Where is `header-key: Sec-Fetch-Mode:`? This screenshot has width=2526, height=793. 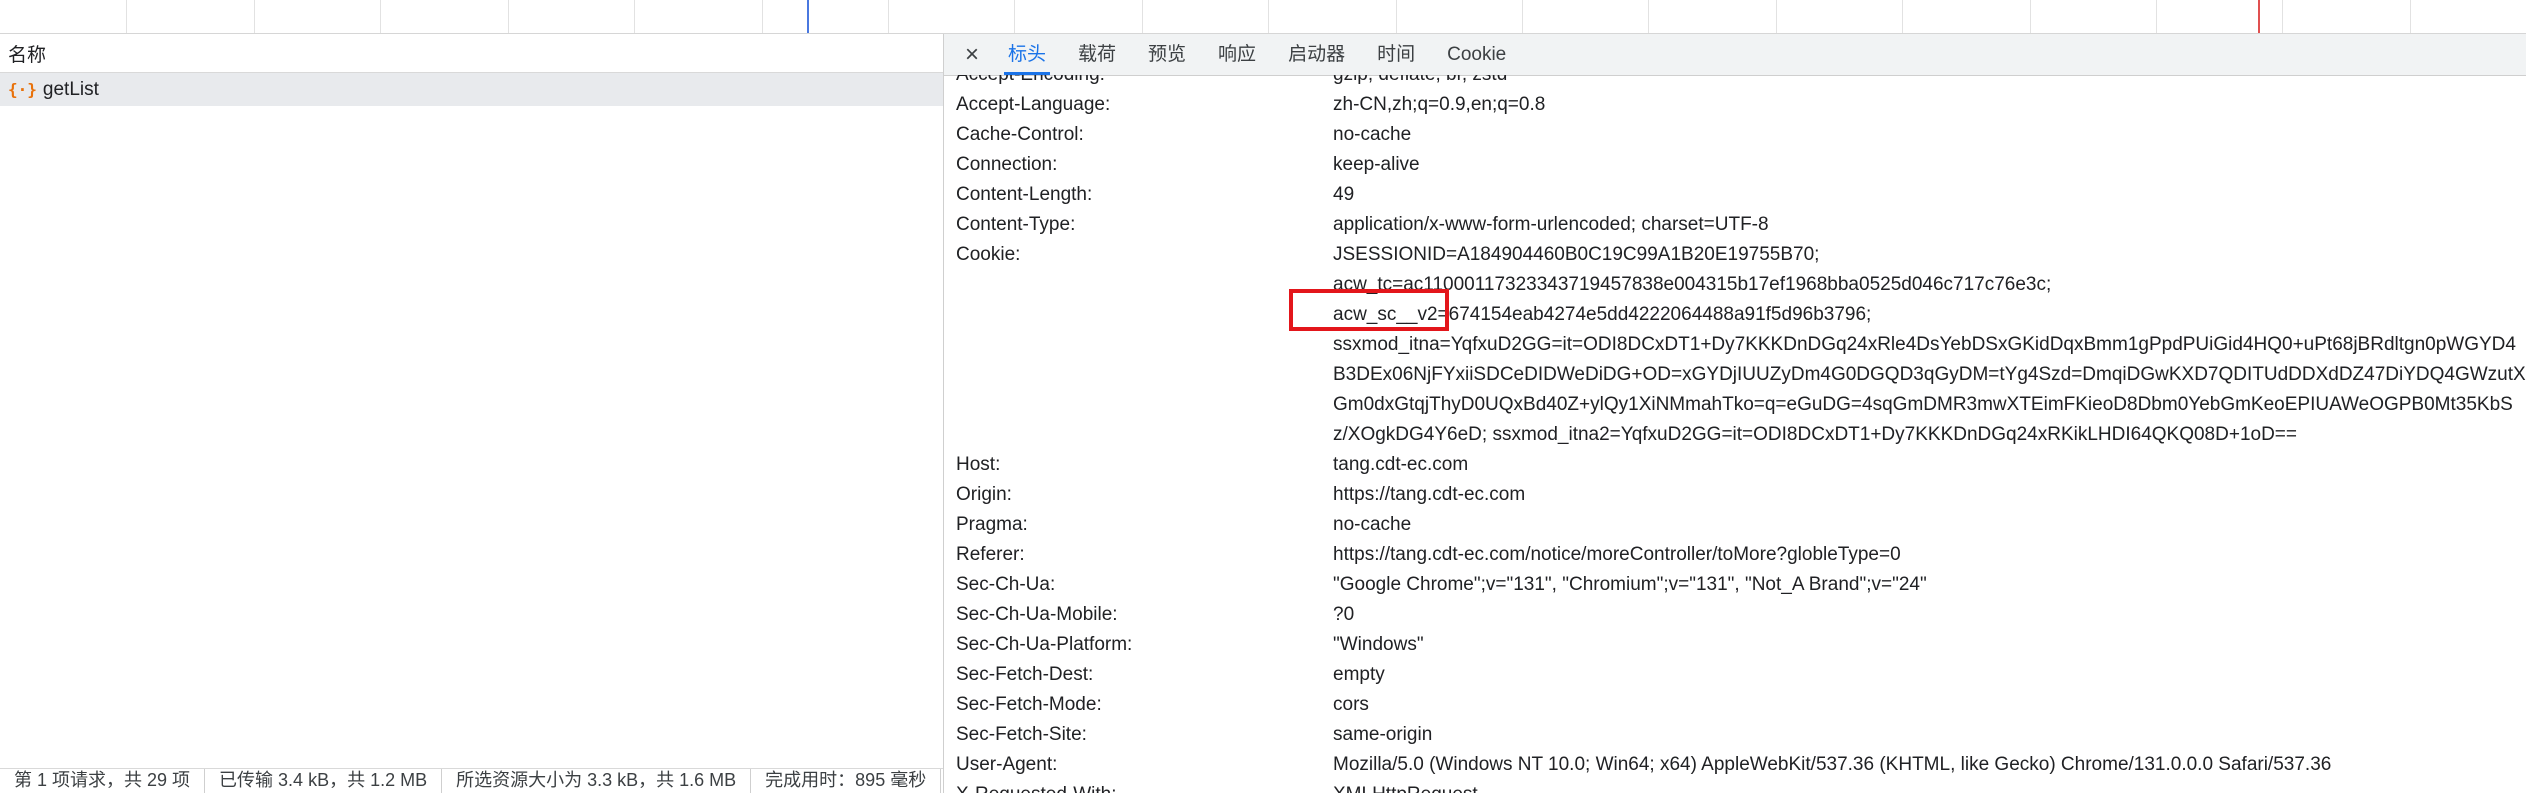
header-key: Sec-Fetch-Mode: is located at coordinates (1029, 704).